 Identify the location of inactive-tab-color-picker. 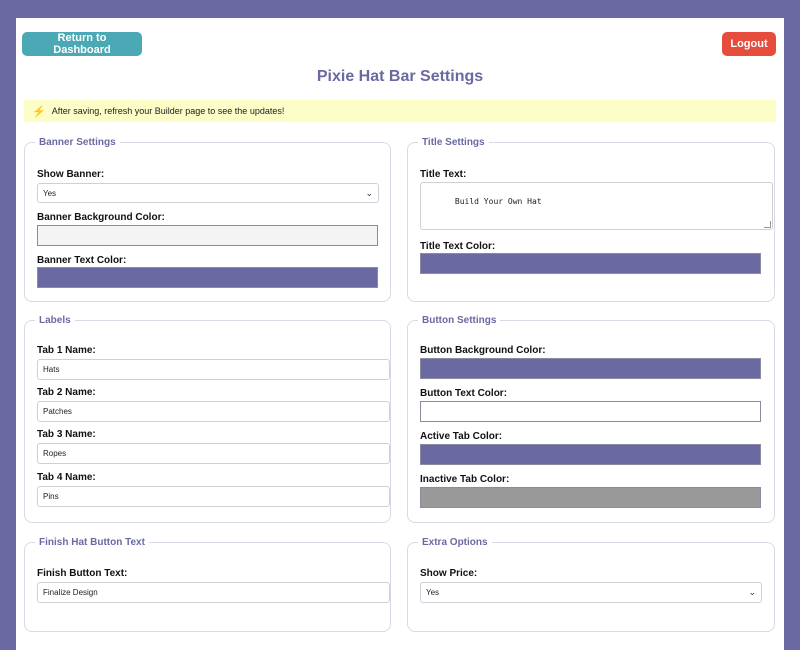
(590, 497).